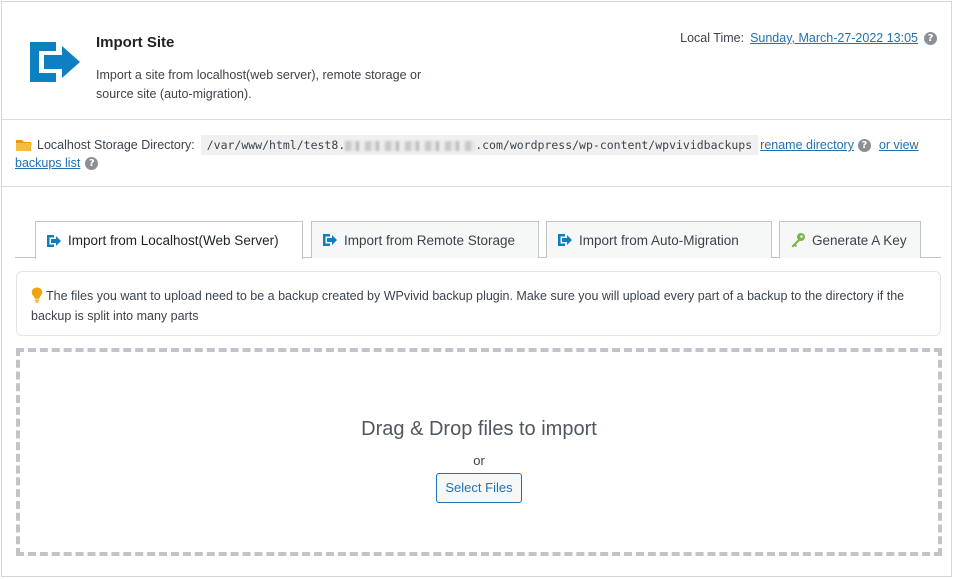  Describe the element at coordinates (410, 145) in the screenshot. I see `redacted-path` at that location.